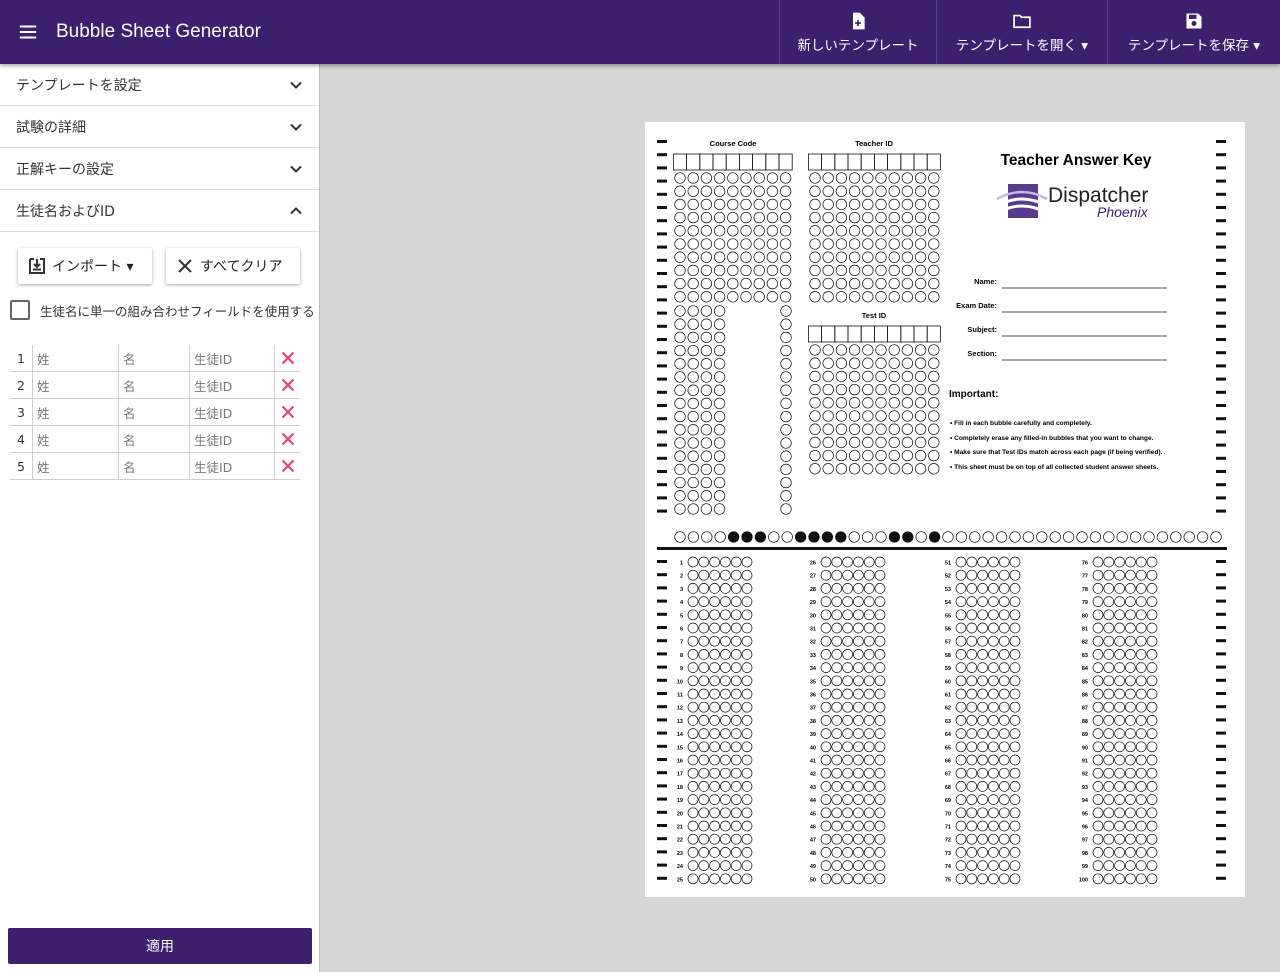 Image resolution: width=1280 pixels, height=972 pixels. Describe the element at coordinates (1022, 21) in the screenshot. I see `folder-icon` at that location.